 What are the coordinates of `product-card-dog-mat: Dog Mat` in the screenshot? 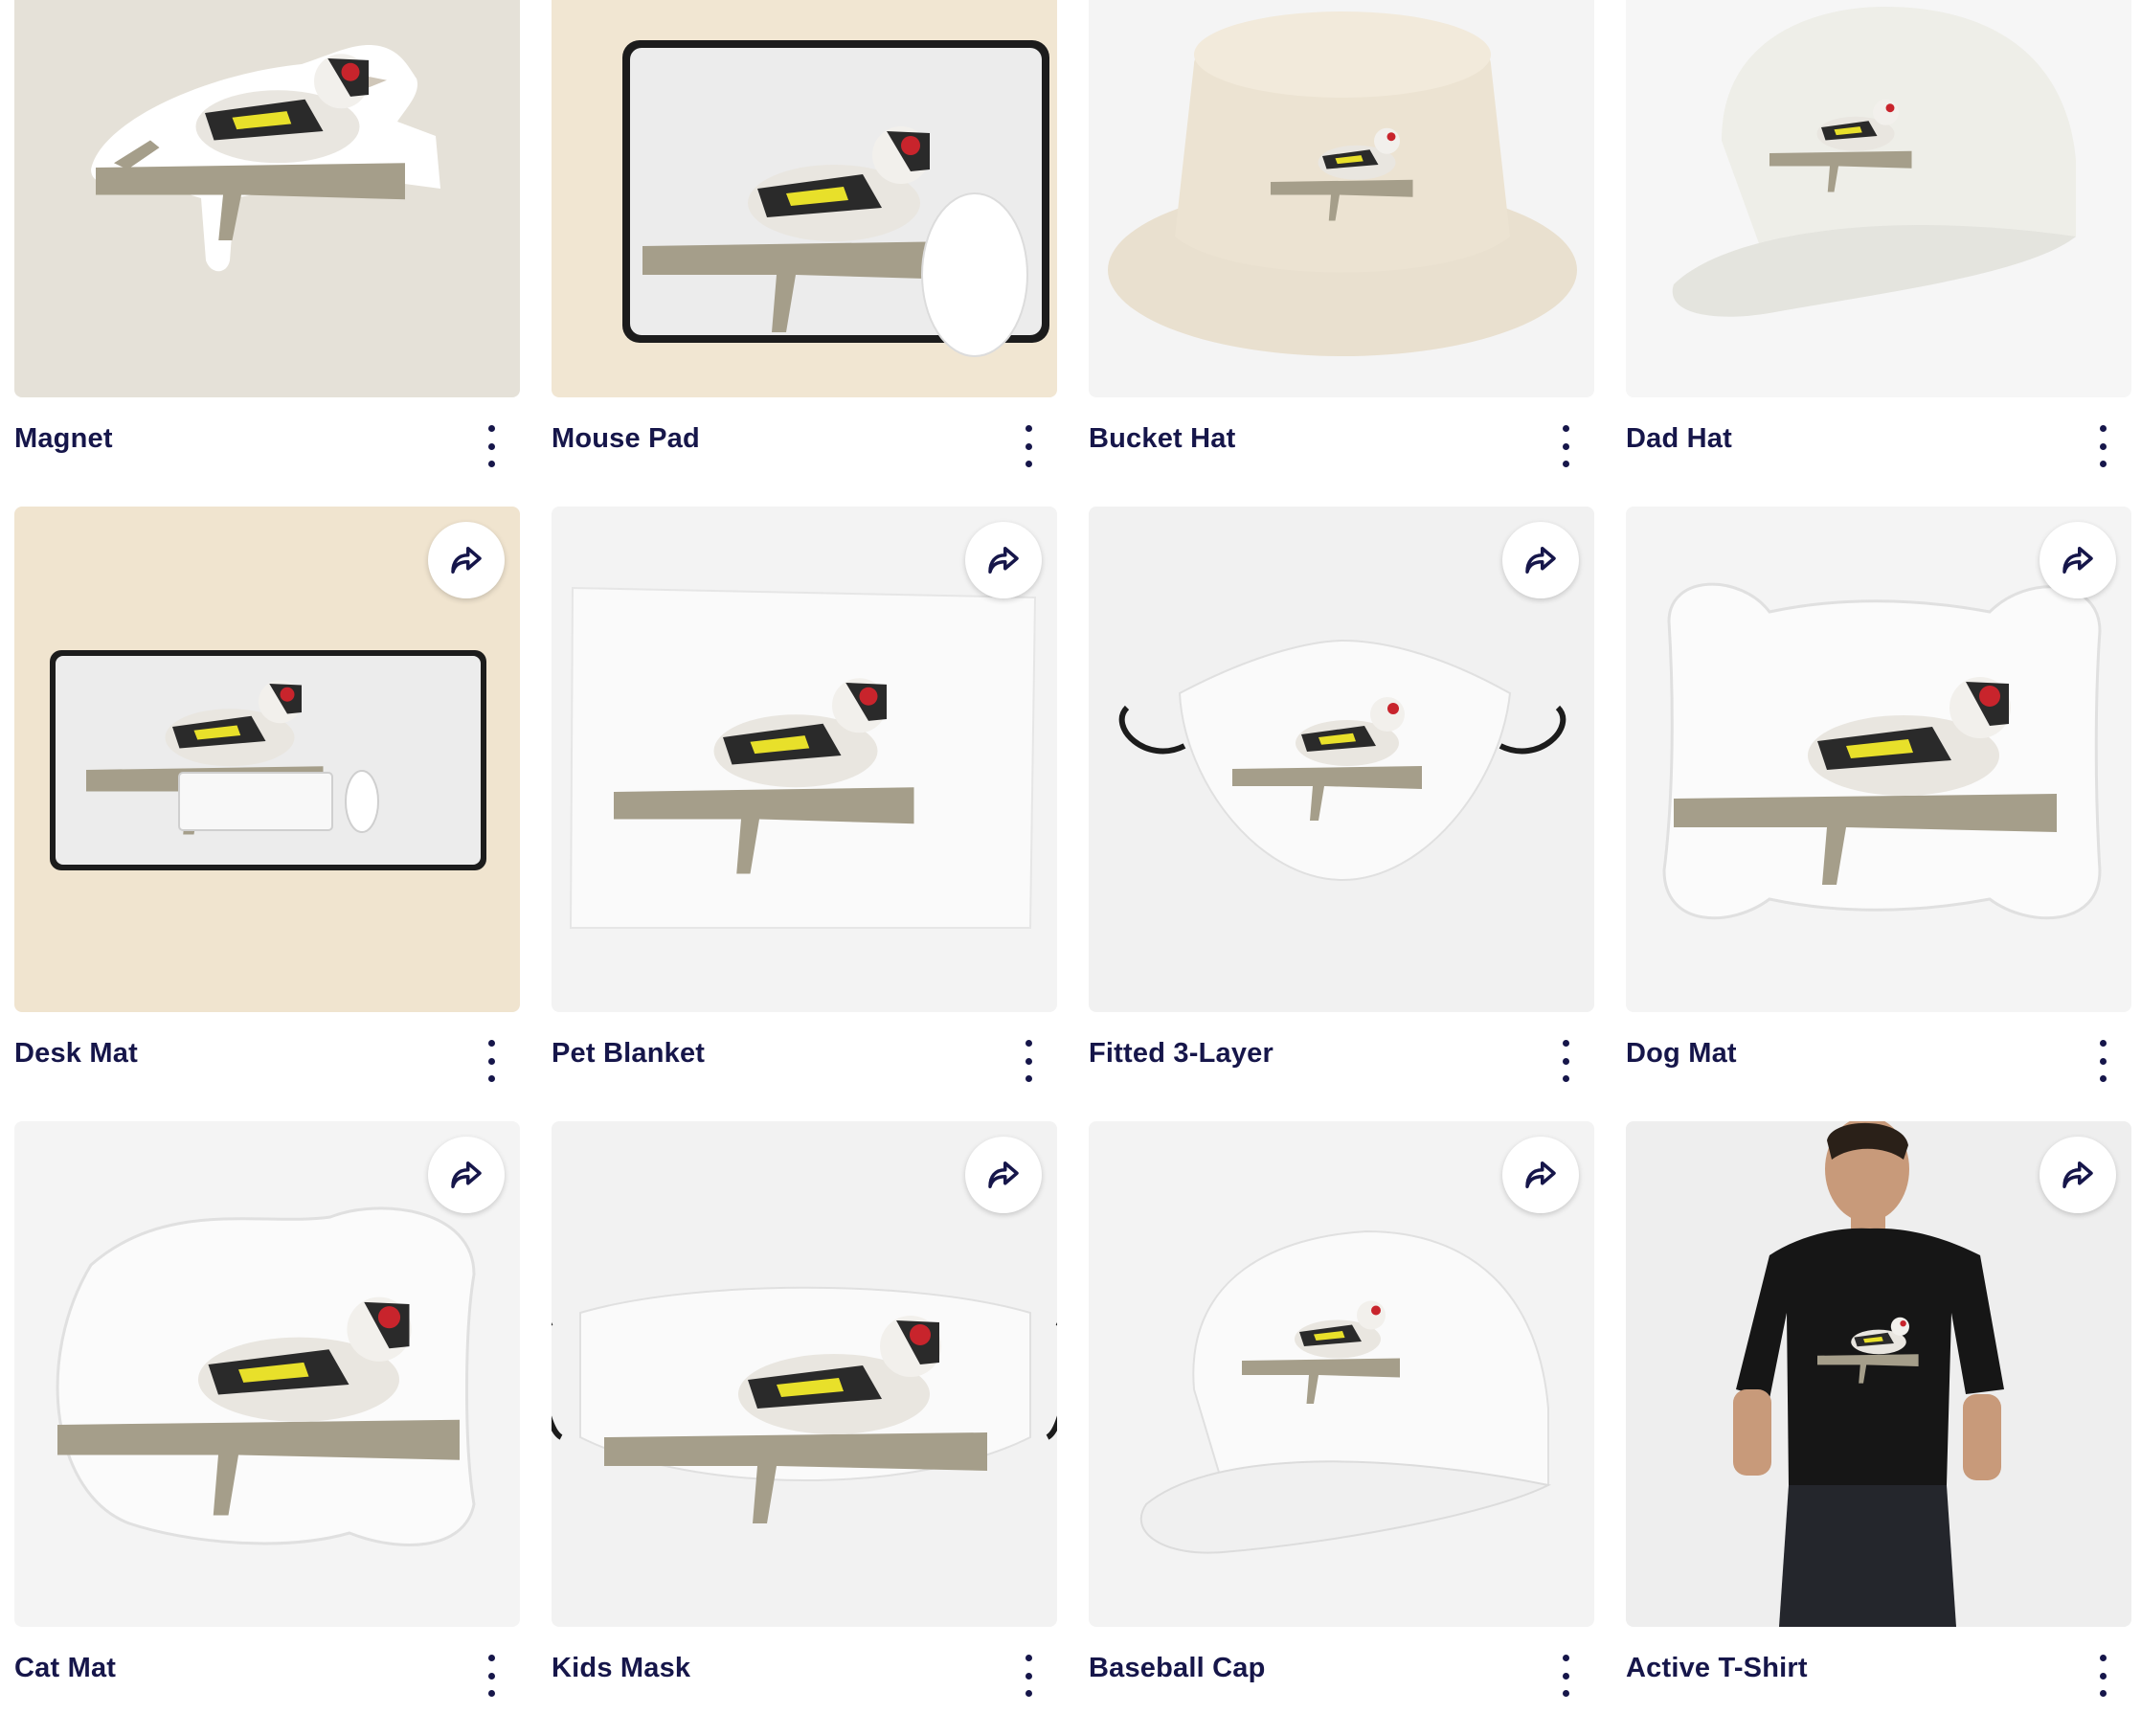 It's located at (1878, 814).